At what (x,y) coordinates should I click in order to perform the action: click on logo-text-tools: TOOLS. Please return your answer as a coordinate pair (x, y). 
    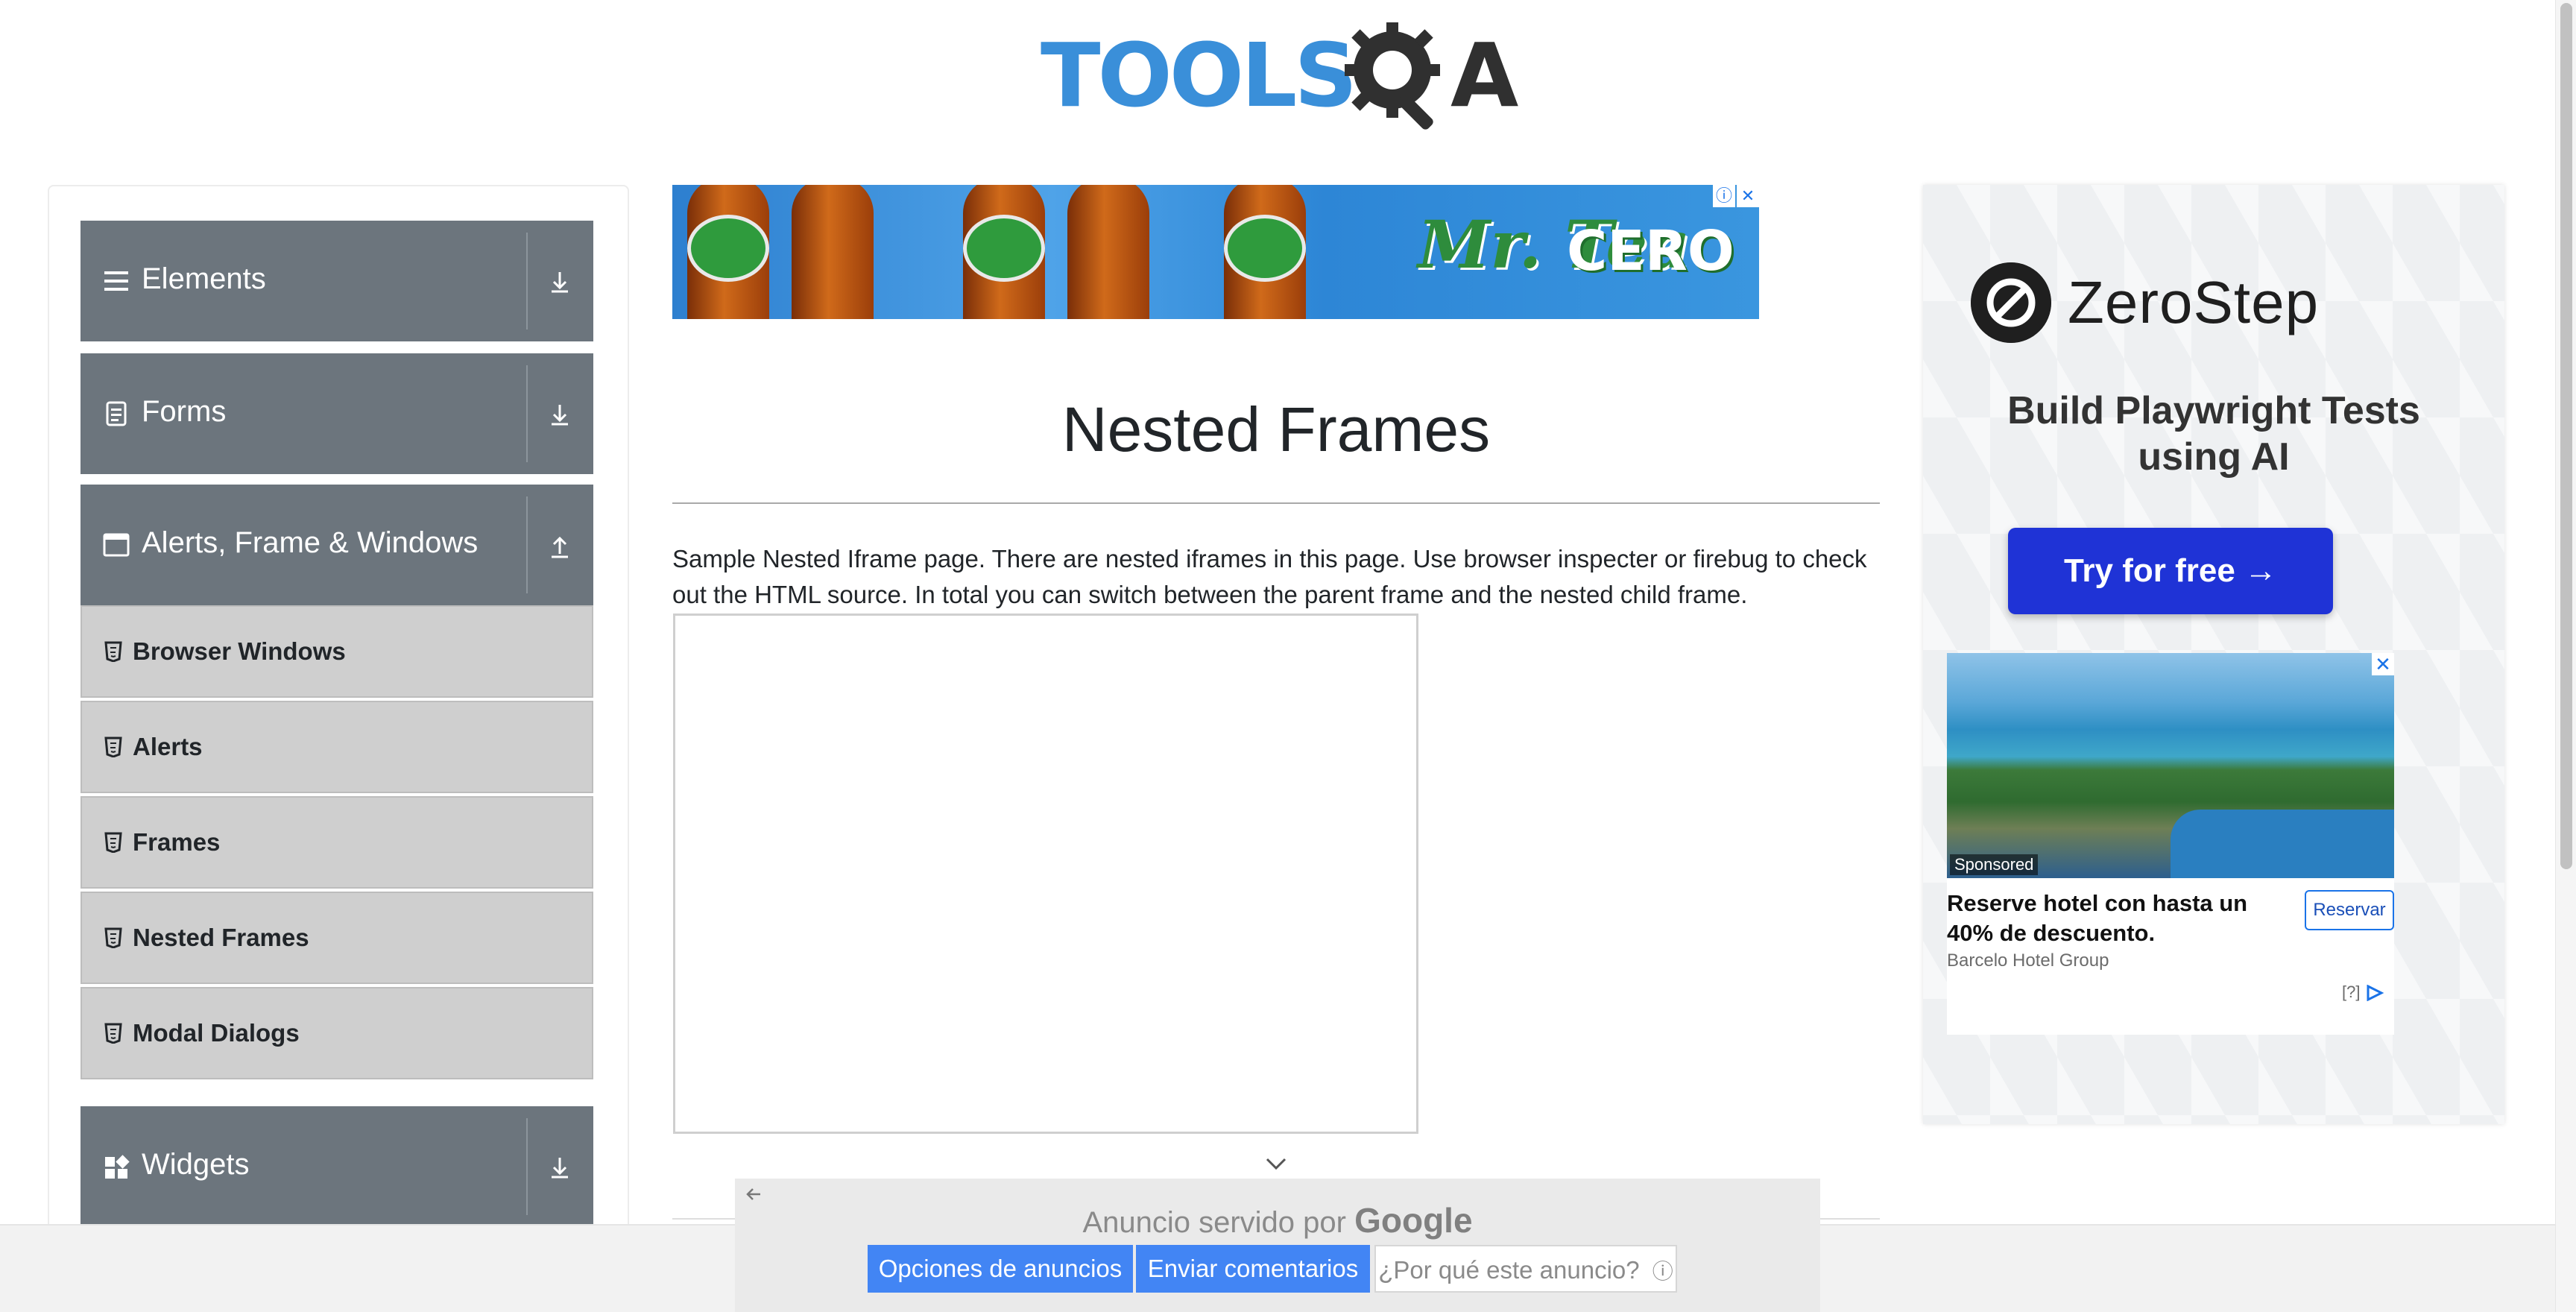
    Looking at the image, I should click on (1199, 75).